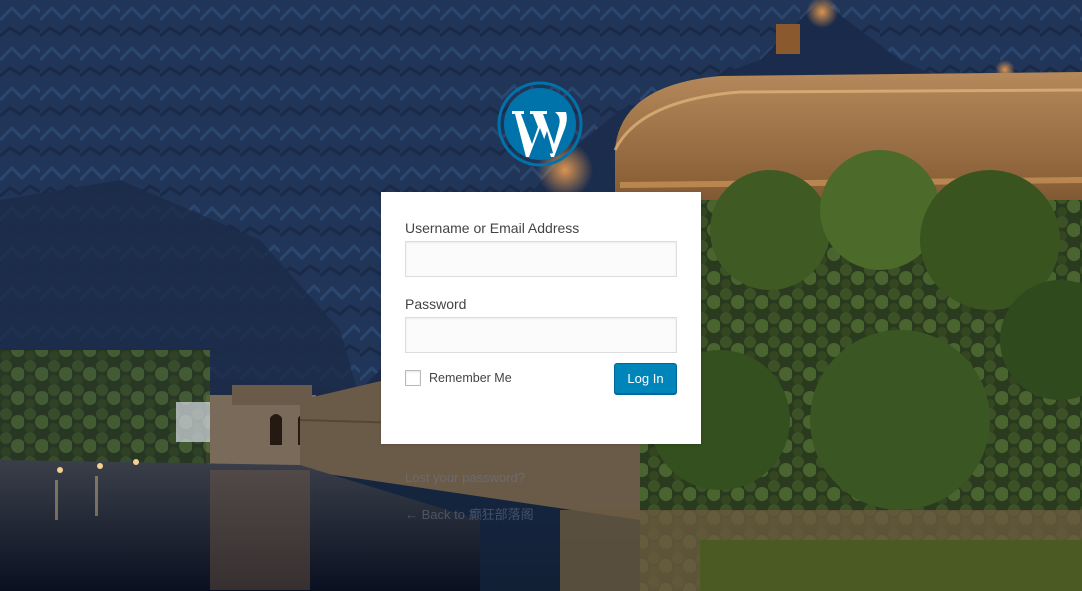 This screenshot has height=591, width=1082. What do you see at coordinates (436, 304) in the screenshot?
I see `password-label: Password` at bounding box center [436, 304].